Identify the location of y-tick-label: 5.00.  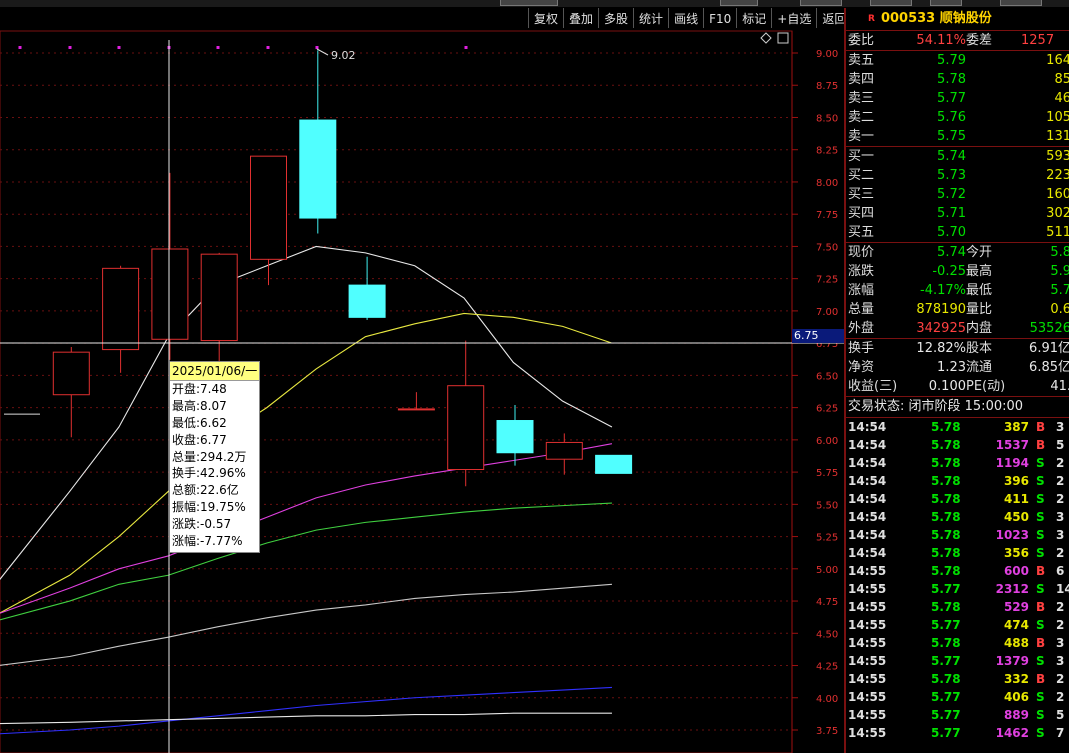
(827, 570).